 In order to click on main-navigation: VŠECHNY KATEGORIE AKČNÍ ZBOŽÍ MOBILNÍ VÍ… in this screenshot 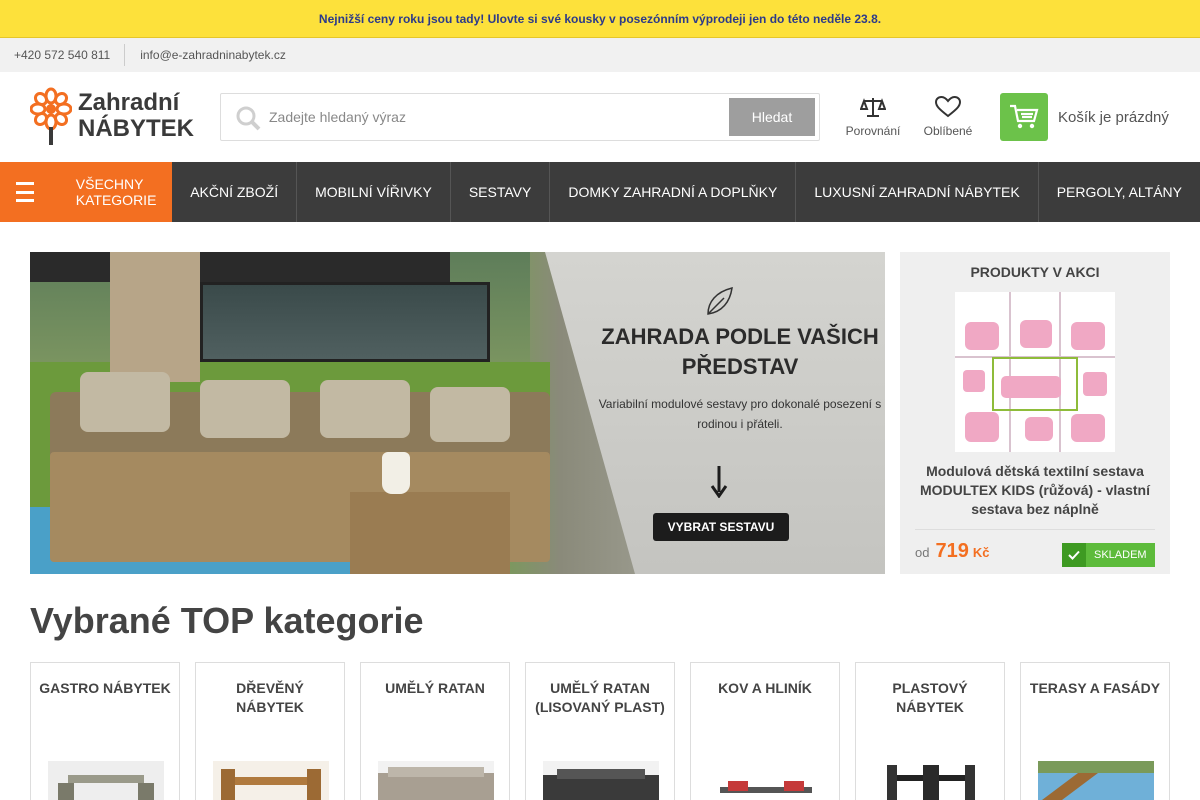, I will do `click(600, 192)`.